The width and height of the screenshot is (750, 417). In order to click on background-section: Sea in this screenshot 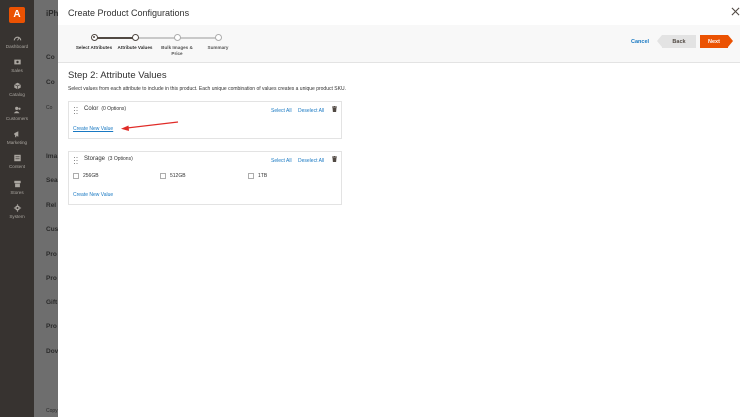, I will do `click(52, 180)`.